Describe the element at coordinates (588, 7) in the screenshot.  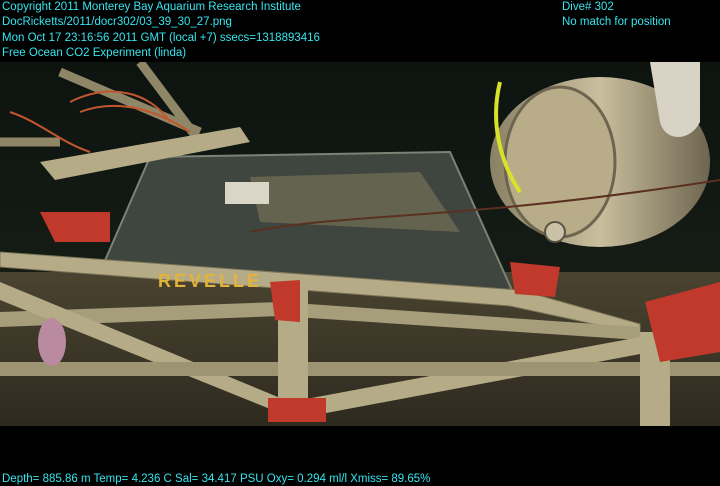
I see `dive-number-text: Dive# 302` at that location.